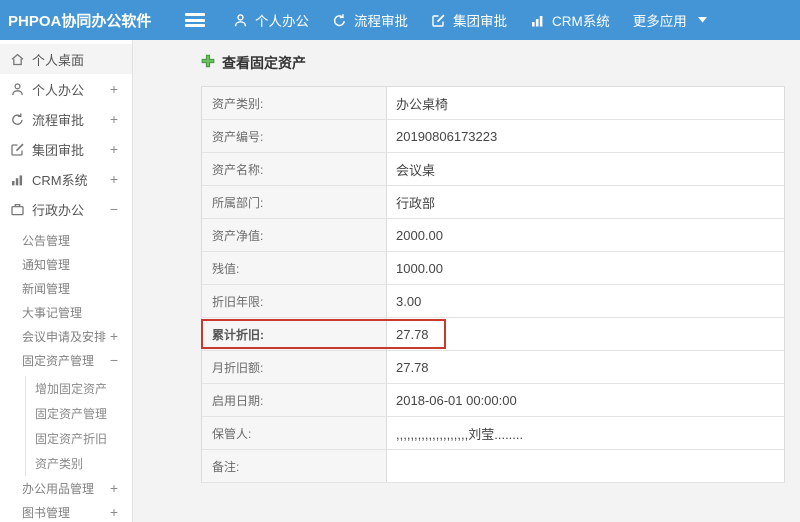 This screenshot has height=522, width=800. I want to click on sidebar-item-personal-desktop: 个人桌面, so click(66, 59).